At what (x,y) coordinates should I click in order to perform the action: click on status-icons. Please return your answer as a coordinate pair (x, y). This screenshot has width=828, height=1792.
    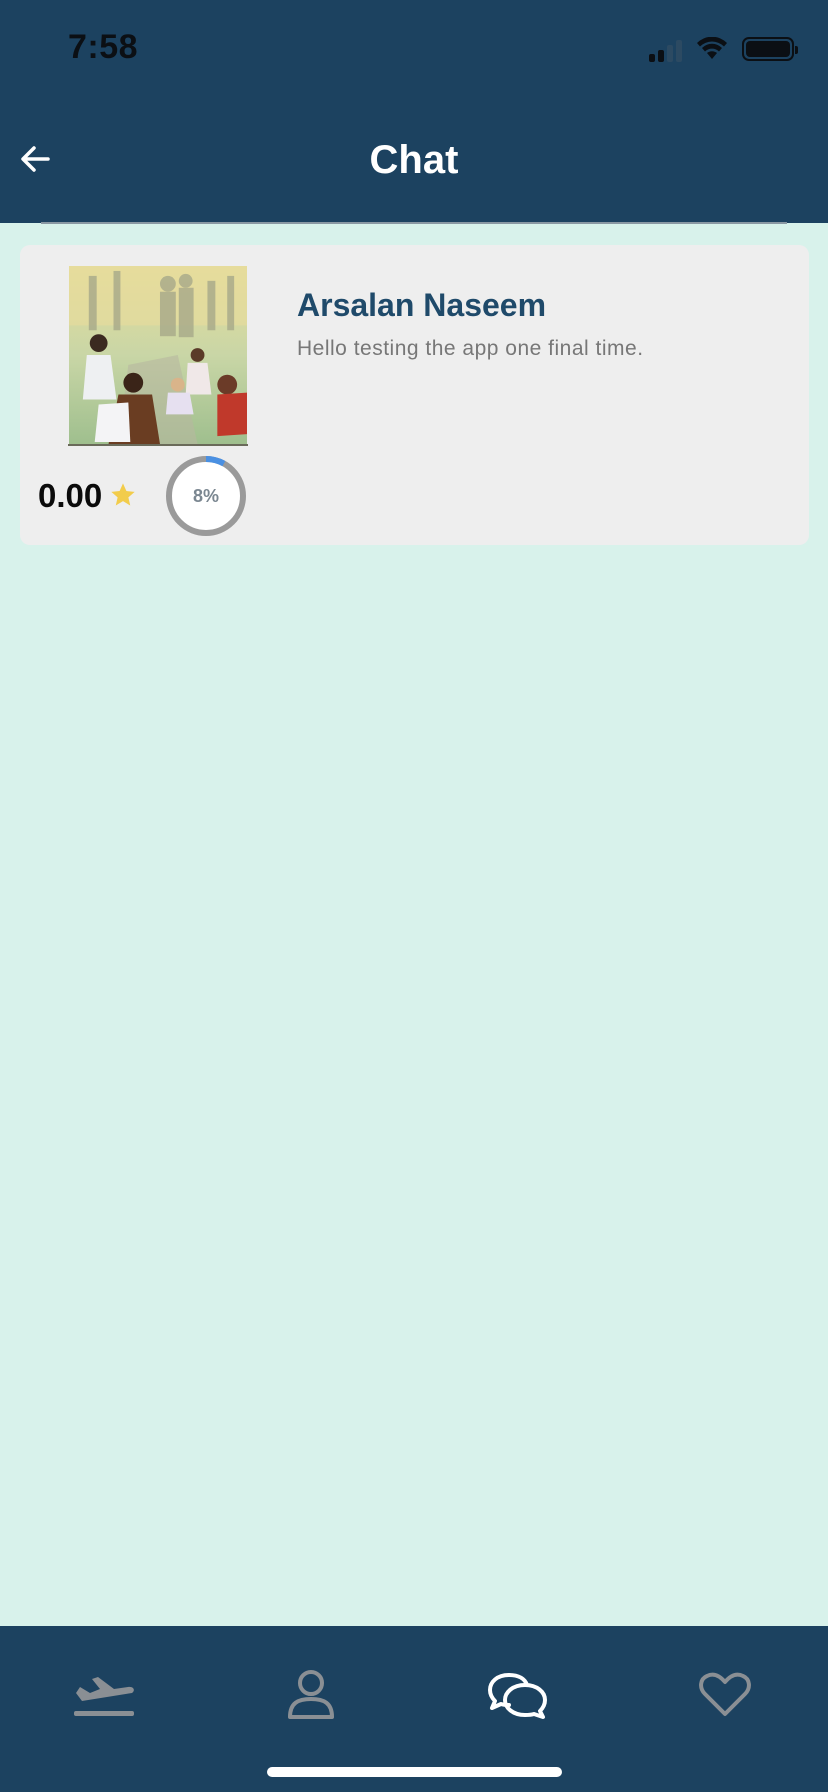
    Looking at the image, I should click on (723, 49).